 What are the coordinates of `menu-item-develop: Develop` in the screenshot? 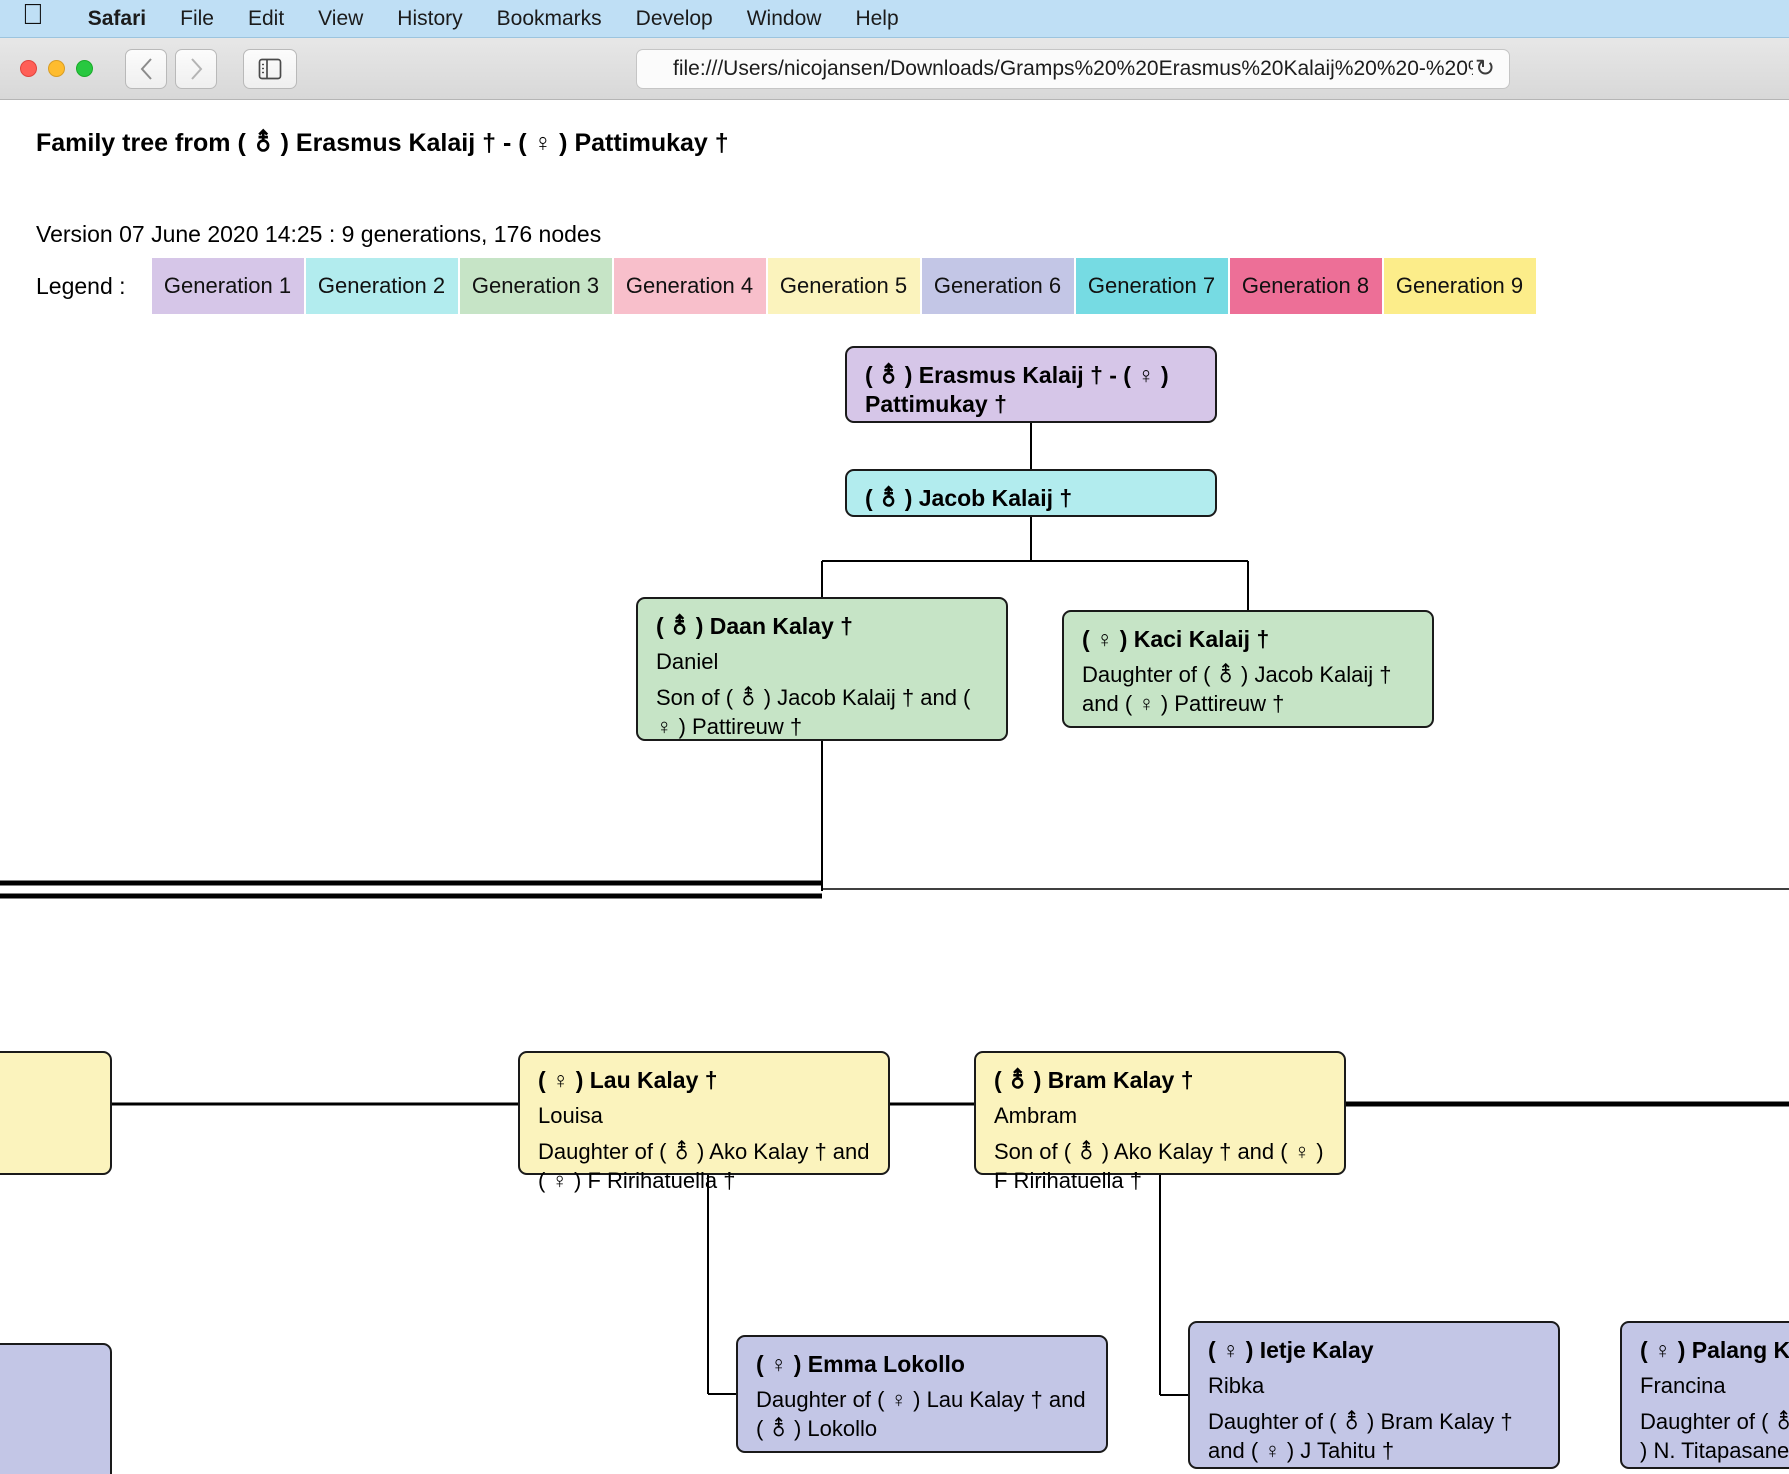 It's located at (674, 19).